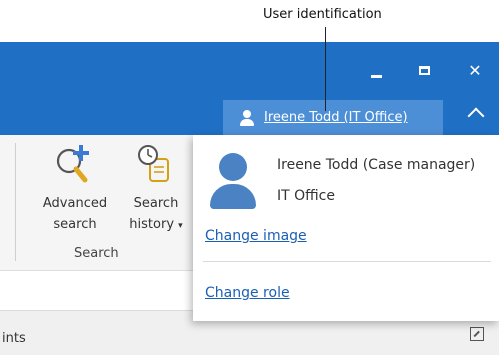  I want to click on close-icon: ✕, so click(475, 70).